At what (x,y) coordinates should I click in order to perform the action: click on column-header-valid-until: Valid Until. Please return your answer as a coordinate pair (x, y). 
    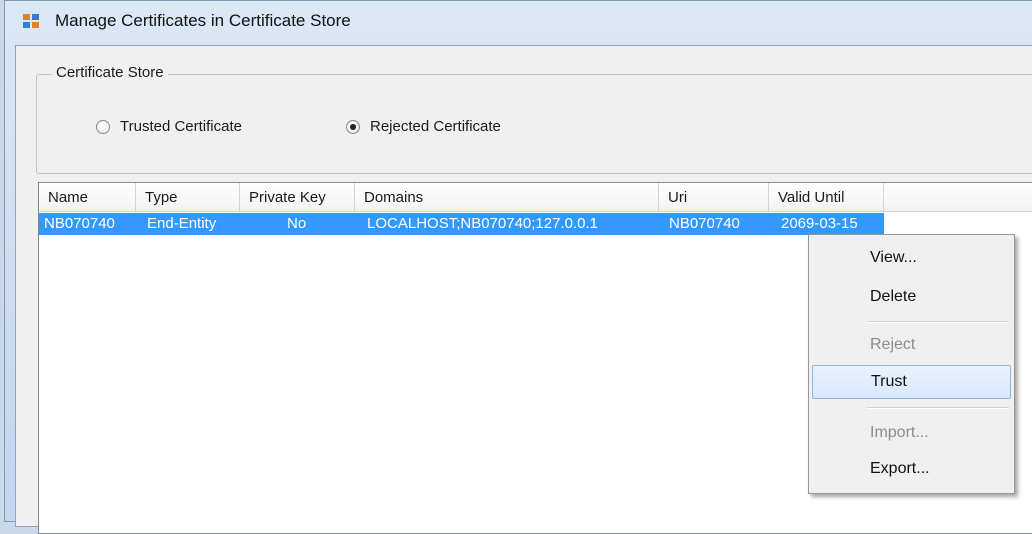
    Looking at the image, I should click on (826, 197).